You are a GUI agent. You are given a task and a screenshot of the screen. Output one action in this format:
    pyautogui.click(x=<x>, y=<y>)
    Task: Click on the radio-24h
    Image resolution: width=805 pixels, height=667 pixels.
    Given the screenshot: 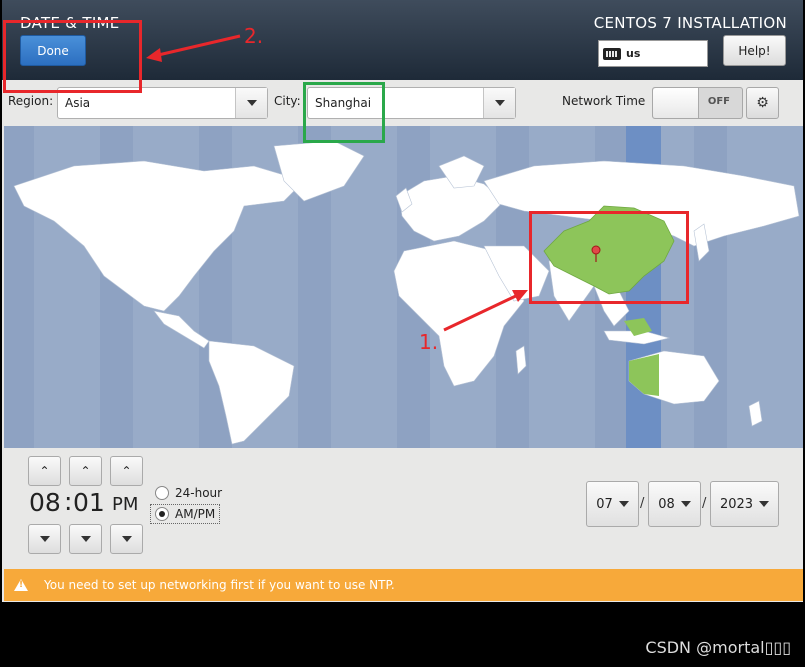 What is the action you would take?
    pyautogui.click(x=162, y=493)
    